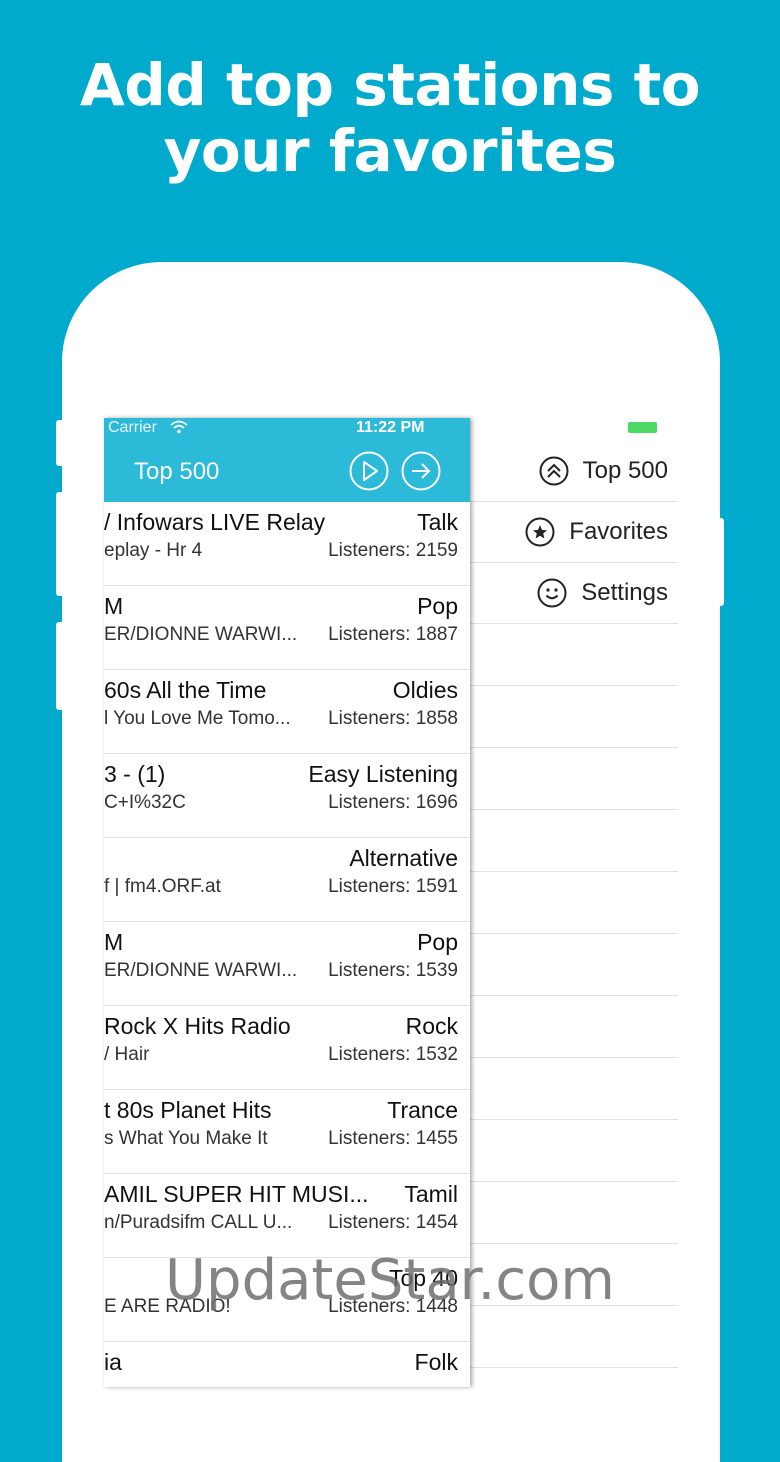 The width and height of the screenshot is (780, 1462). I want to click on station-genre: Talk, so click(434, 522).